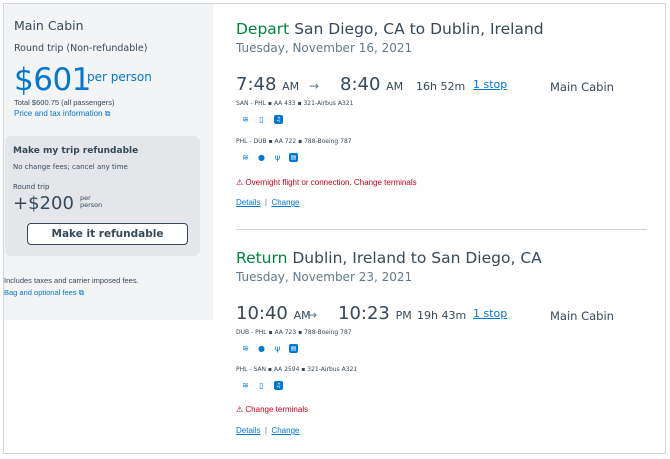  I want to click on return-date: Tuesday, November 23, 2021, so click(324, 277).